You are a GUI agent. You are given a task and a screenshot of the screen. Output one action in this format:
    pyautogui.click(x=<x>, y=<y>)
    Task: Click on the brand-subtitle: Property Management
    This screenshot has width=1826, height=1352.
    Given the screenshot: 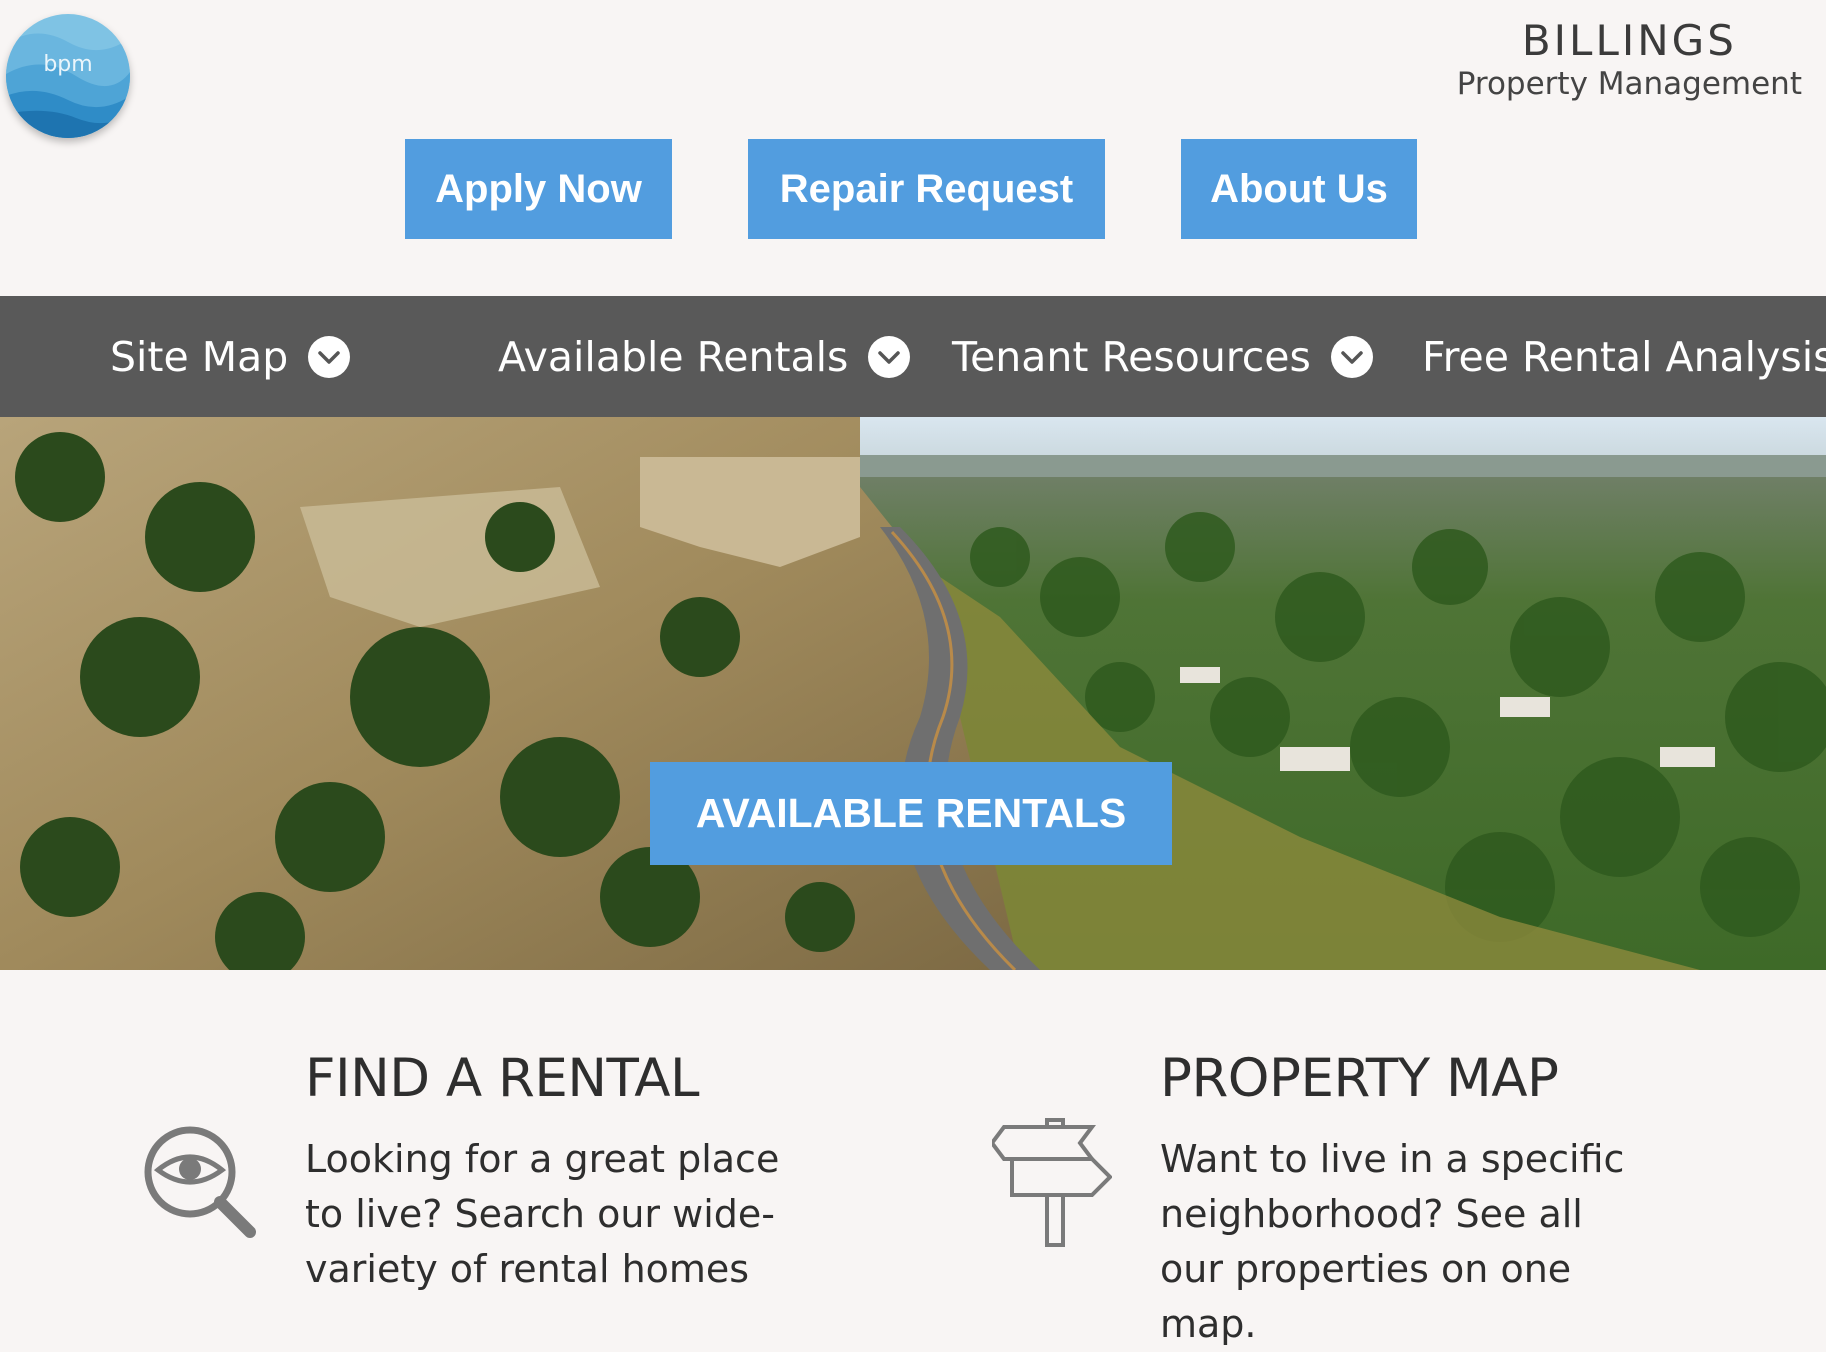 What is the action you would take?
    pyautogui.click(x=1629, y=84)
    